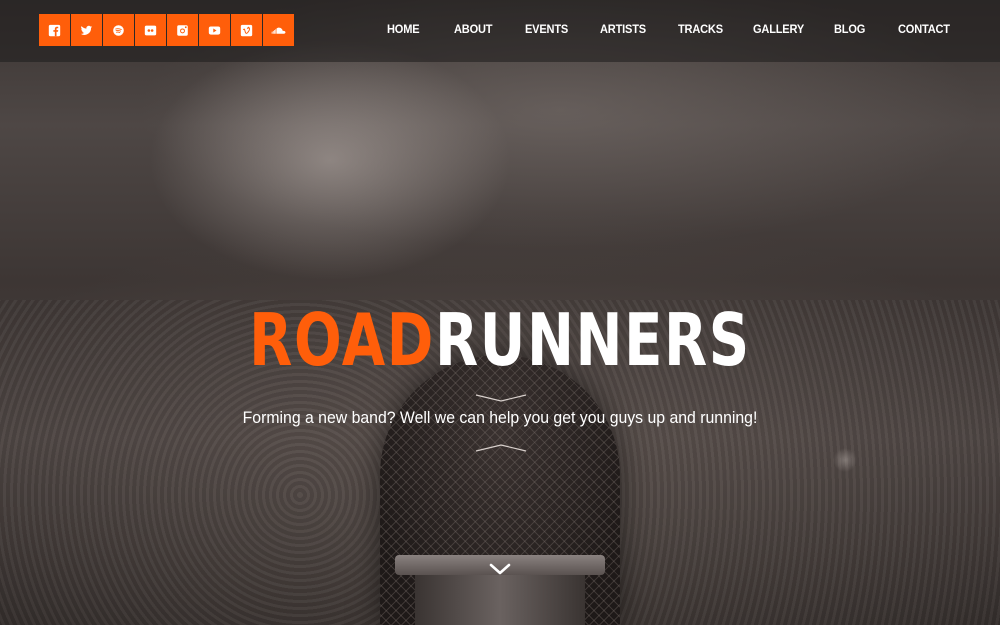  I want to click on nav-home: HOME, so click(403, 29).